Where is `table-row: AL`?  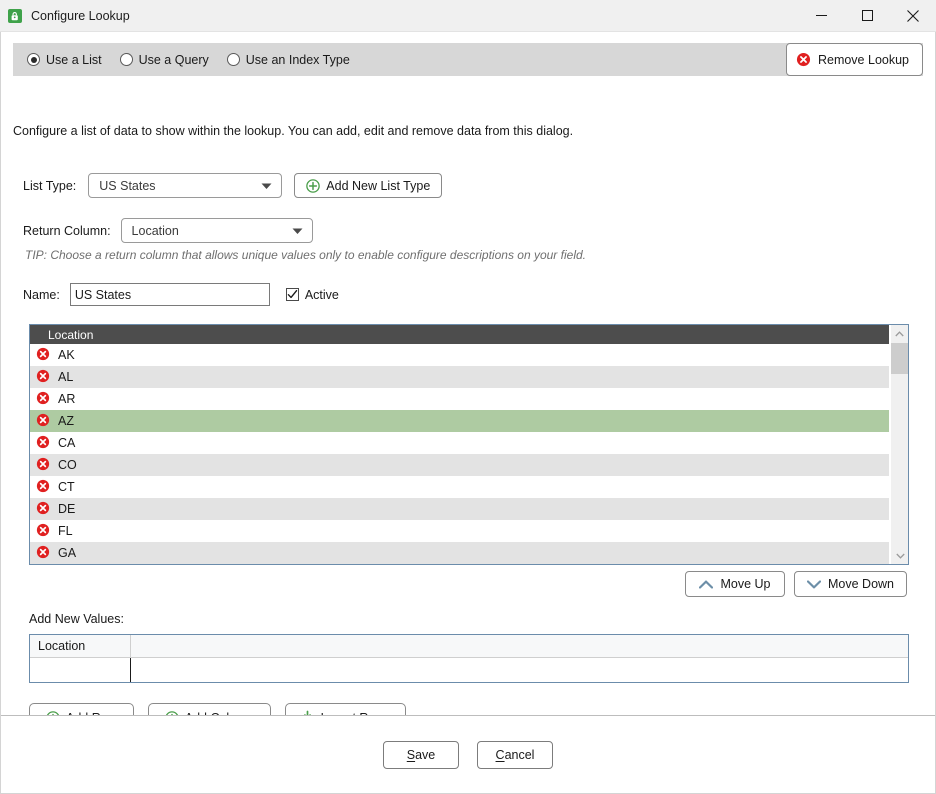
table-row: AL is located at coordinates (459, 377).